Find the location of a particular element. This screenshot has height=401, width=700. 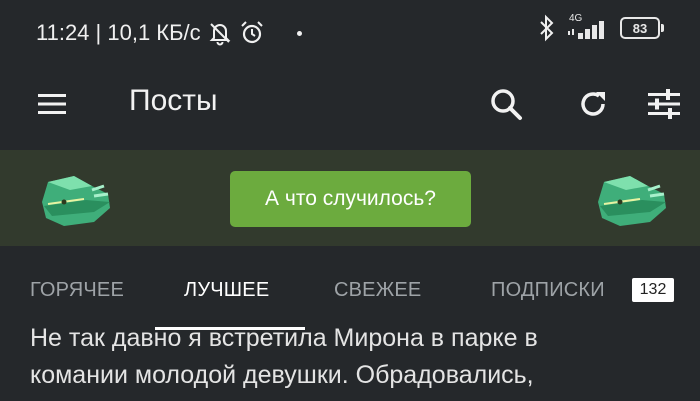

refresh-icon is located at coordinates (593, 104).